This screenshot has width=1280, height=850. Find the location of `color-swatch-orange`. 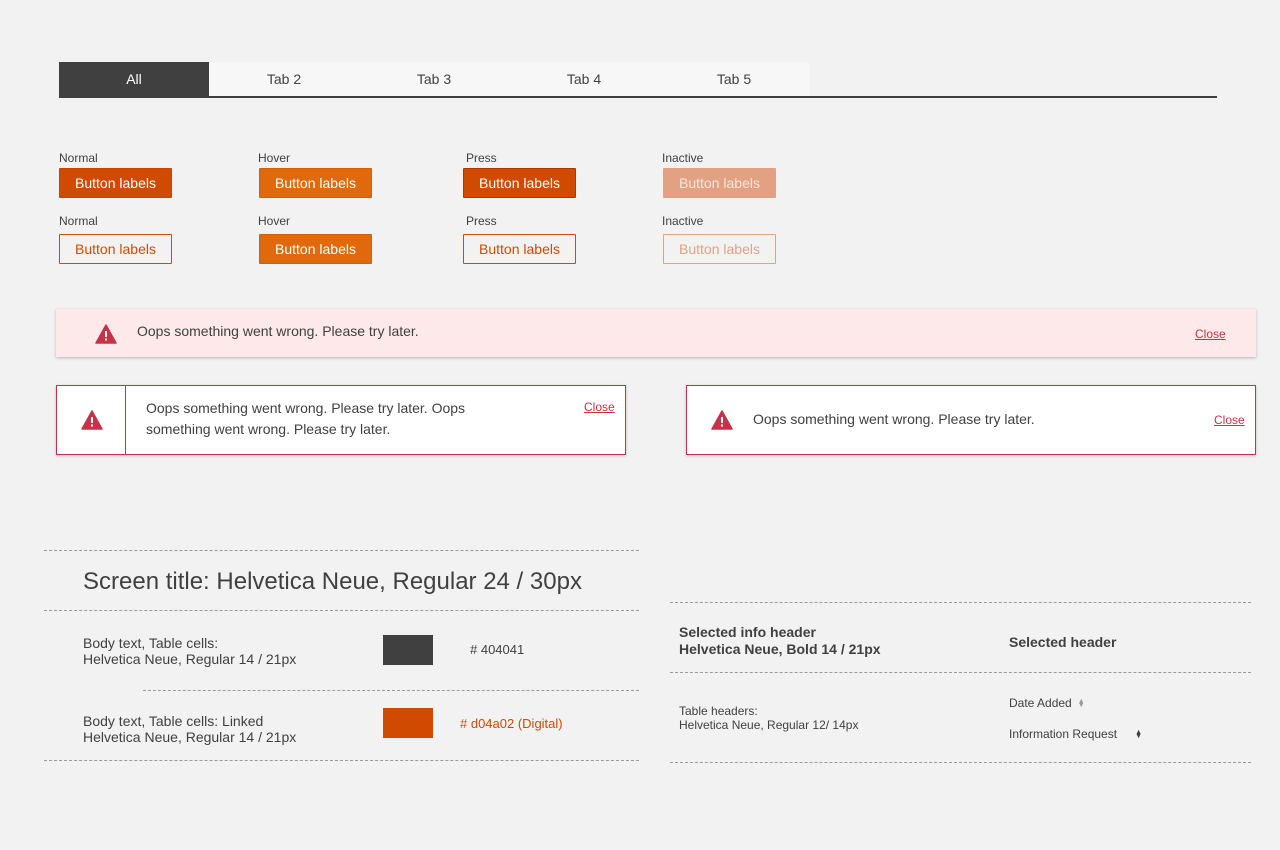

color-swatch-orange is located at coordinates (408, 723).